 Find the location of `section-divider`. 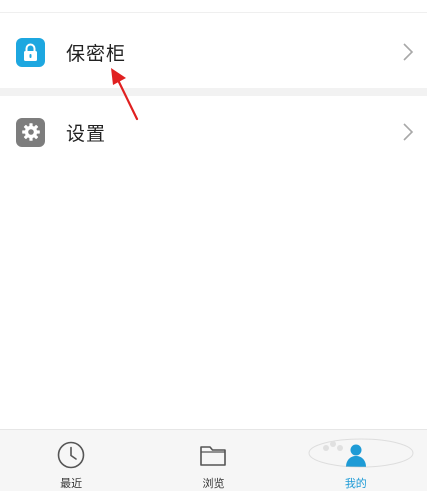

section-divider is located at coordinates (213, 92).